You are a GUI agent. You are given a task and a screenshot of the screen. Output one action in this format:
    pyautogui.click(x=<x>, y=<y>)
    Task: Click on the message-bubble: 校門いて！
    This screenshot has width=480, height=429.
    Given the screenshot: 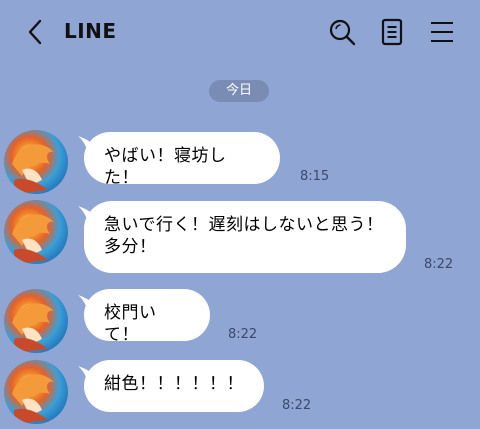 What is the action you would take?
    pyautogui.click(x=147, y=317)
    